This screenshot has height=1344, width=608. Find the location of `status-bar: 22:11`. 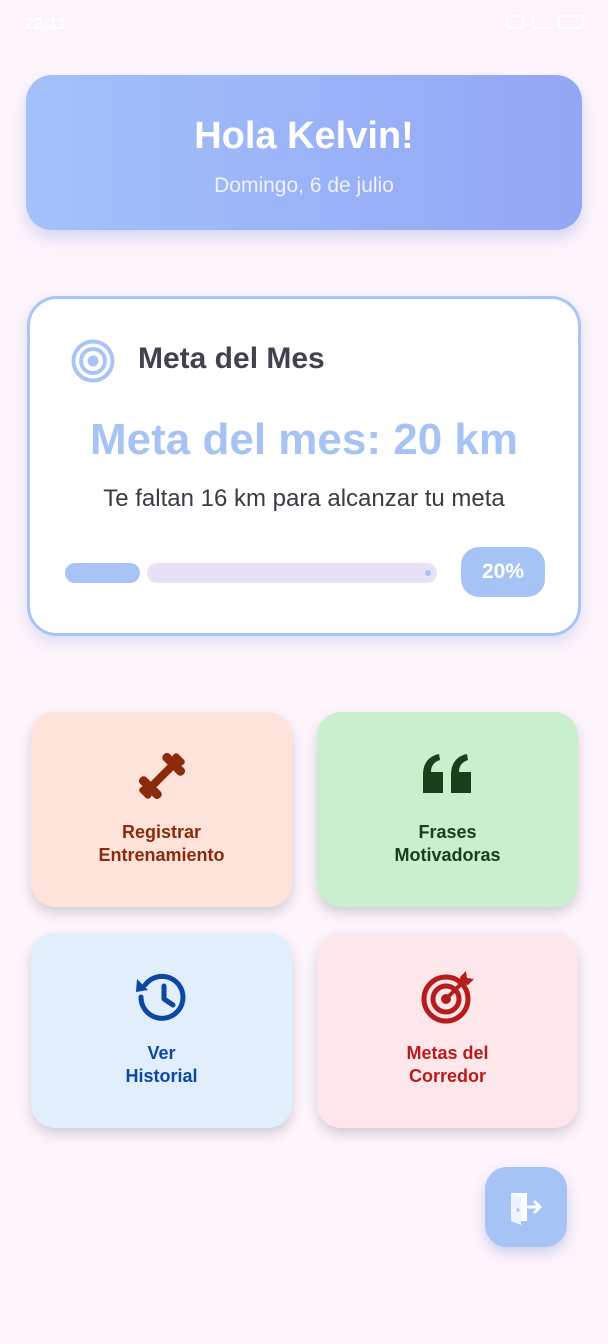

status-bar: 22:11 is located at coordinates (304, 25).